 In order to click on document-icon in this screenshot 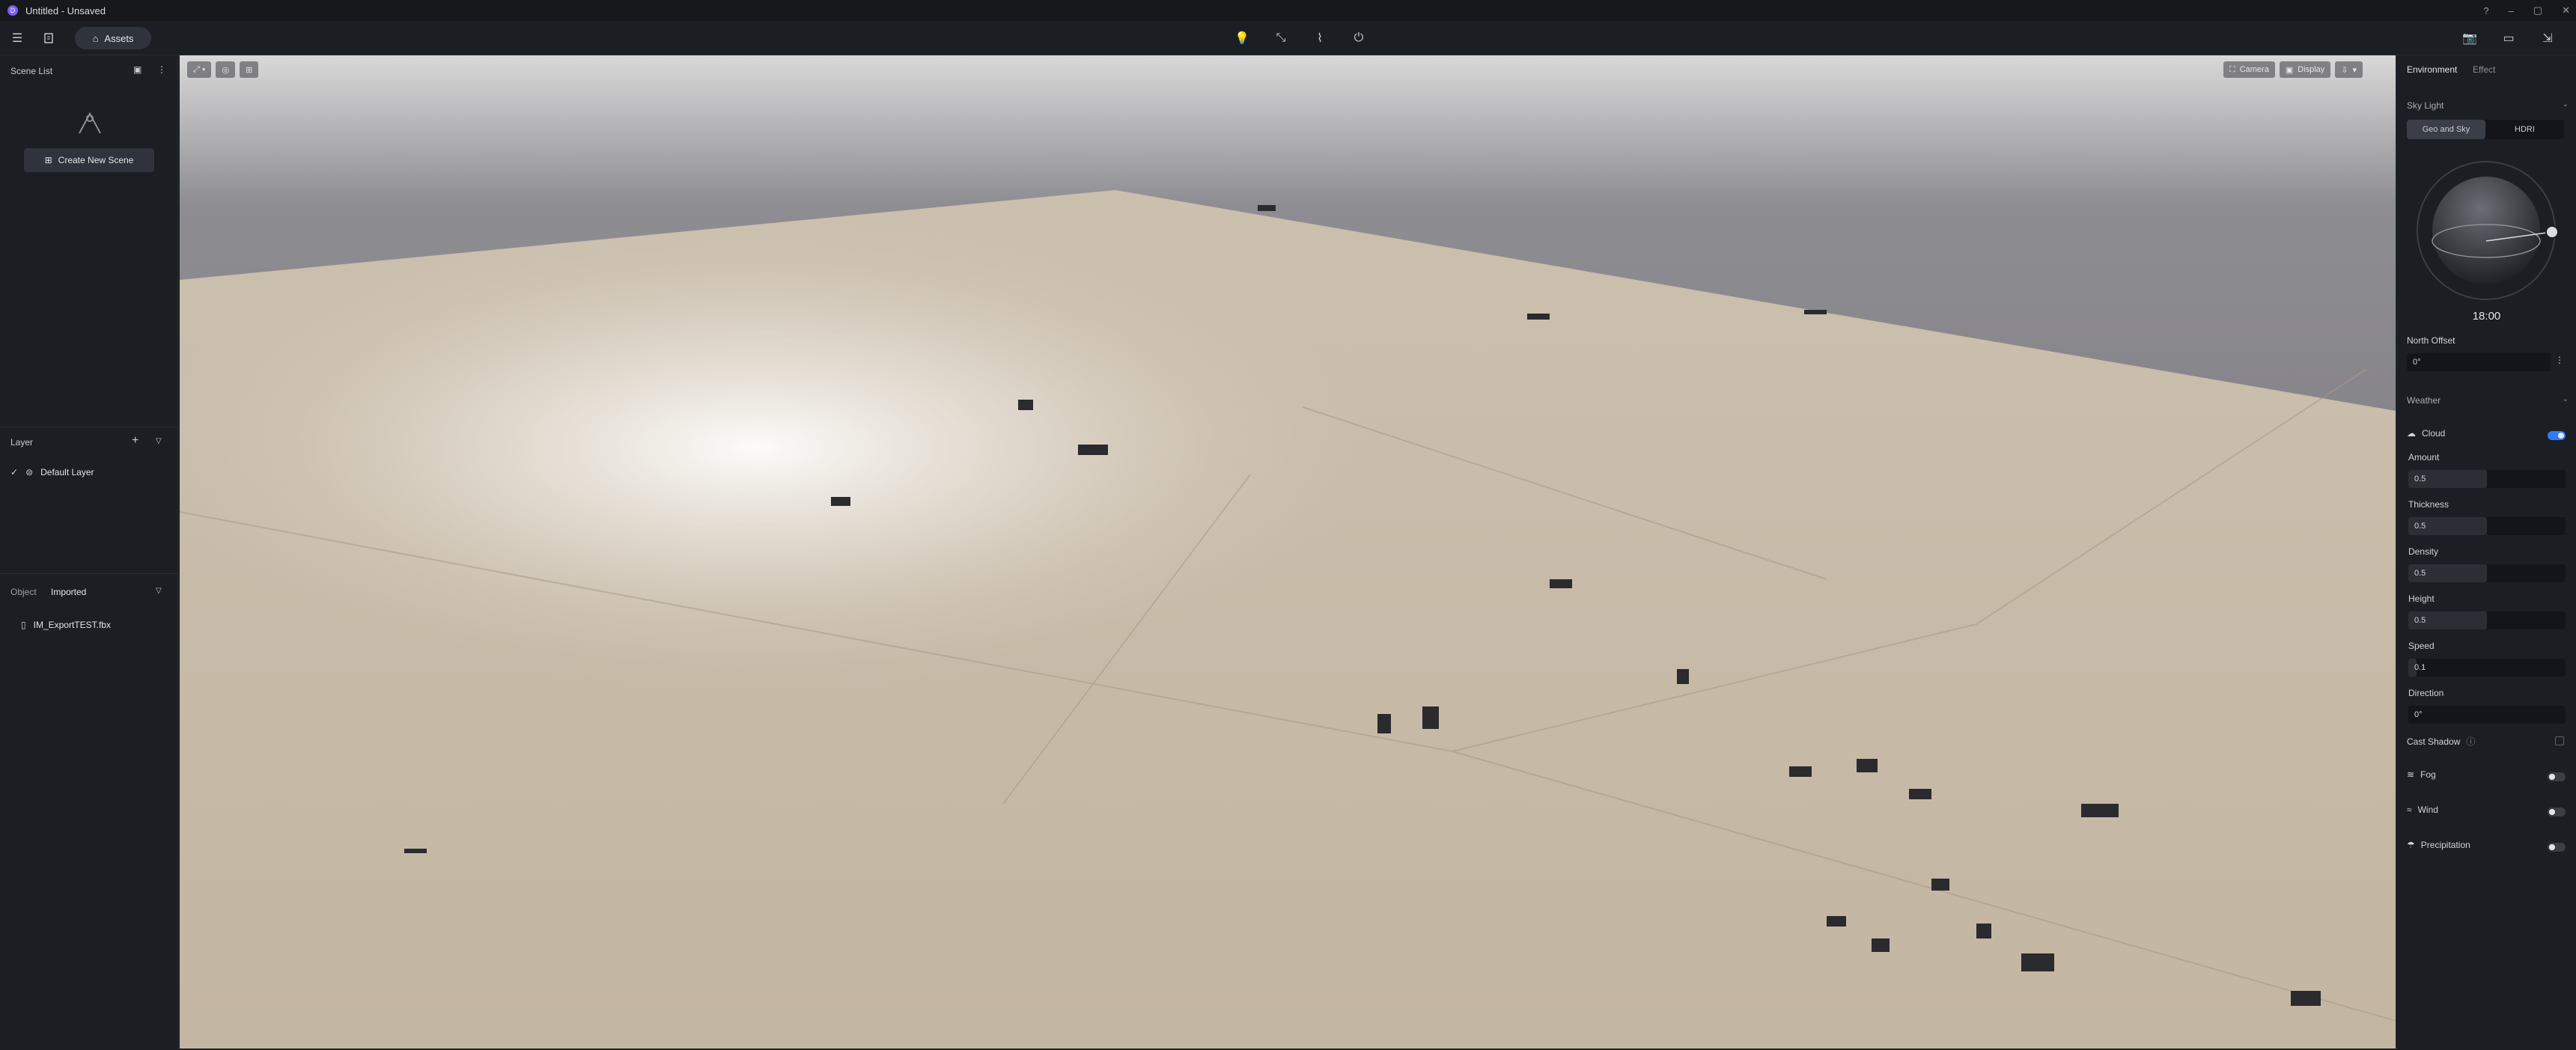, I will do `click(48, 38)`.